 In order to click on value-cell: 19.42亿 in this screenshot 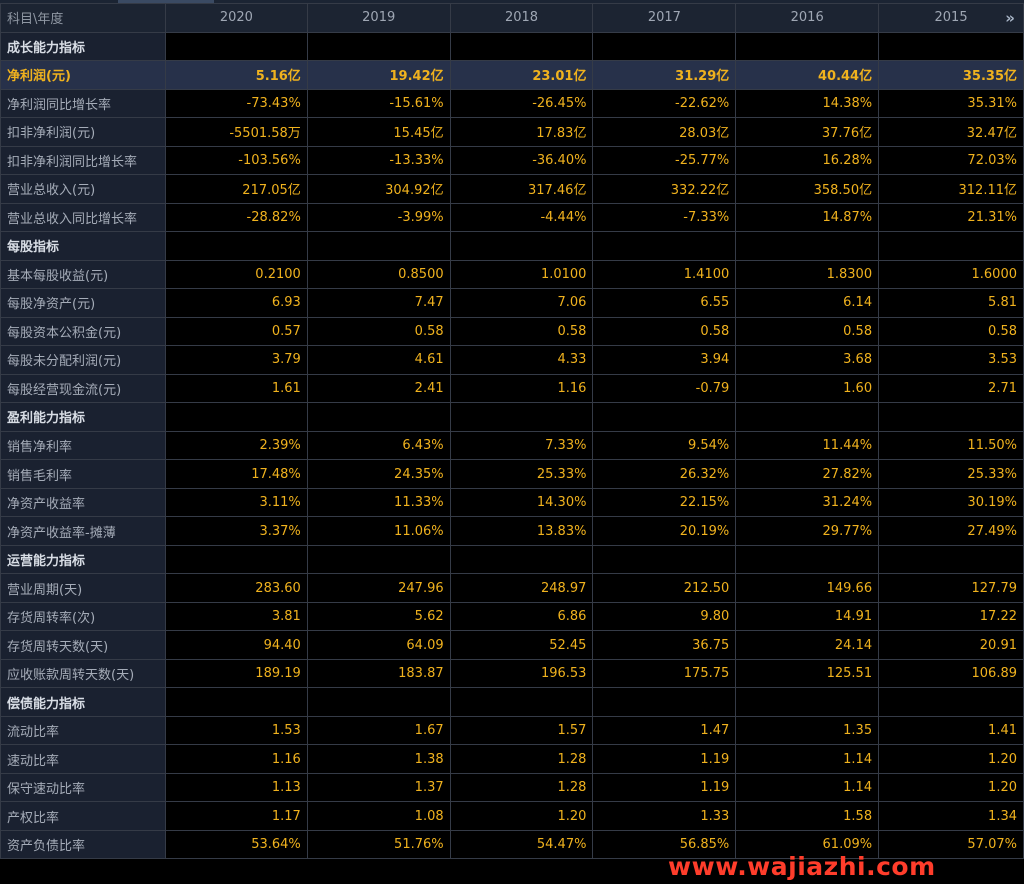, I will do `click(378, 75)`.